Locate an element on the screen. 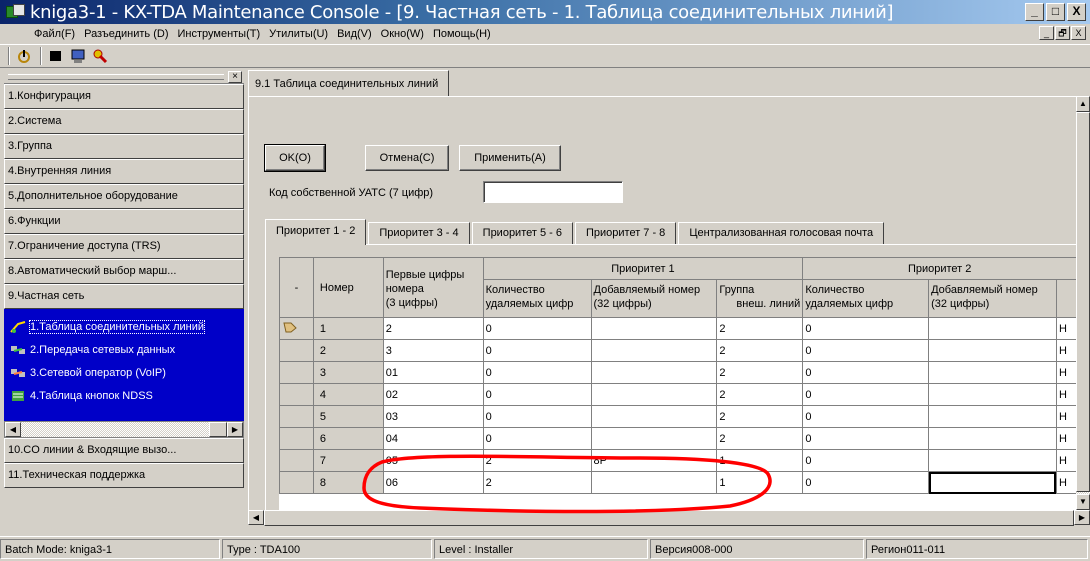  pbx-code-input is located at coordinates (553, 192).